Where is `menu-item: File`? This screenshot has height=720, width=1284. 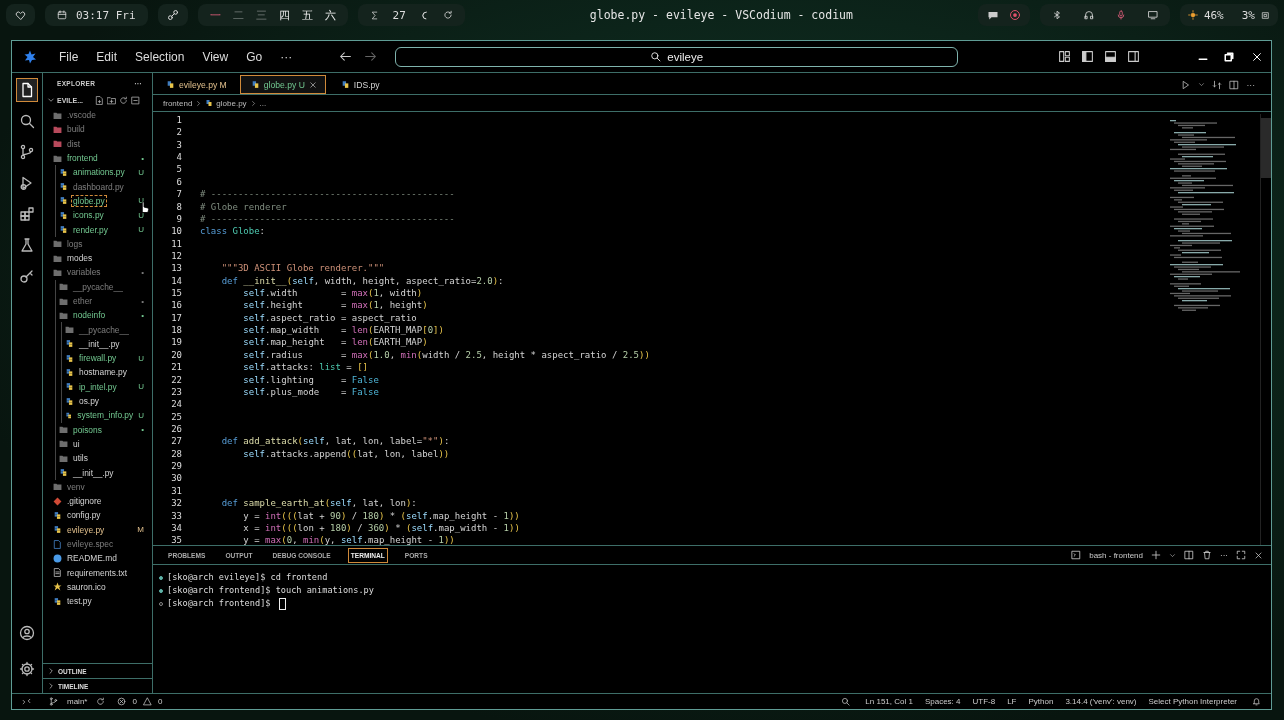
menu-item: File is located at coordinates (69, 56).